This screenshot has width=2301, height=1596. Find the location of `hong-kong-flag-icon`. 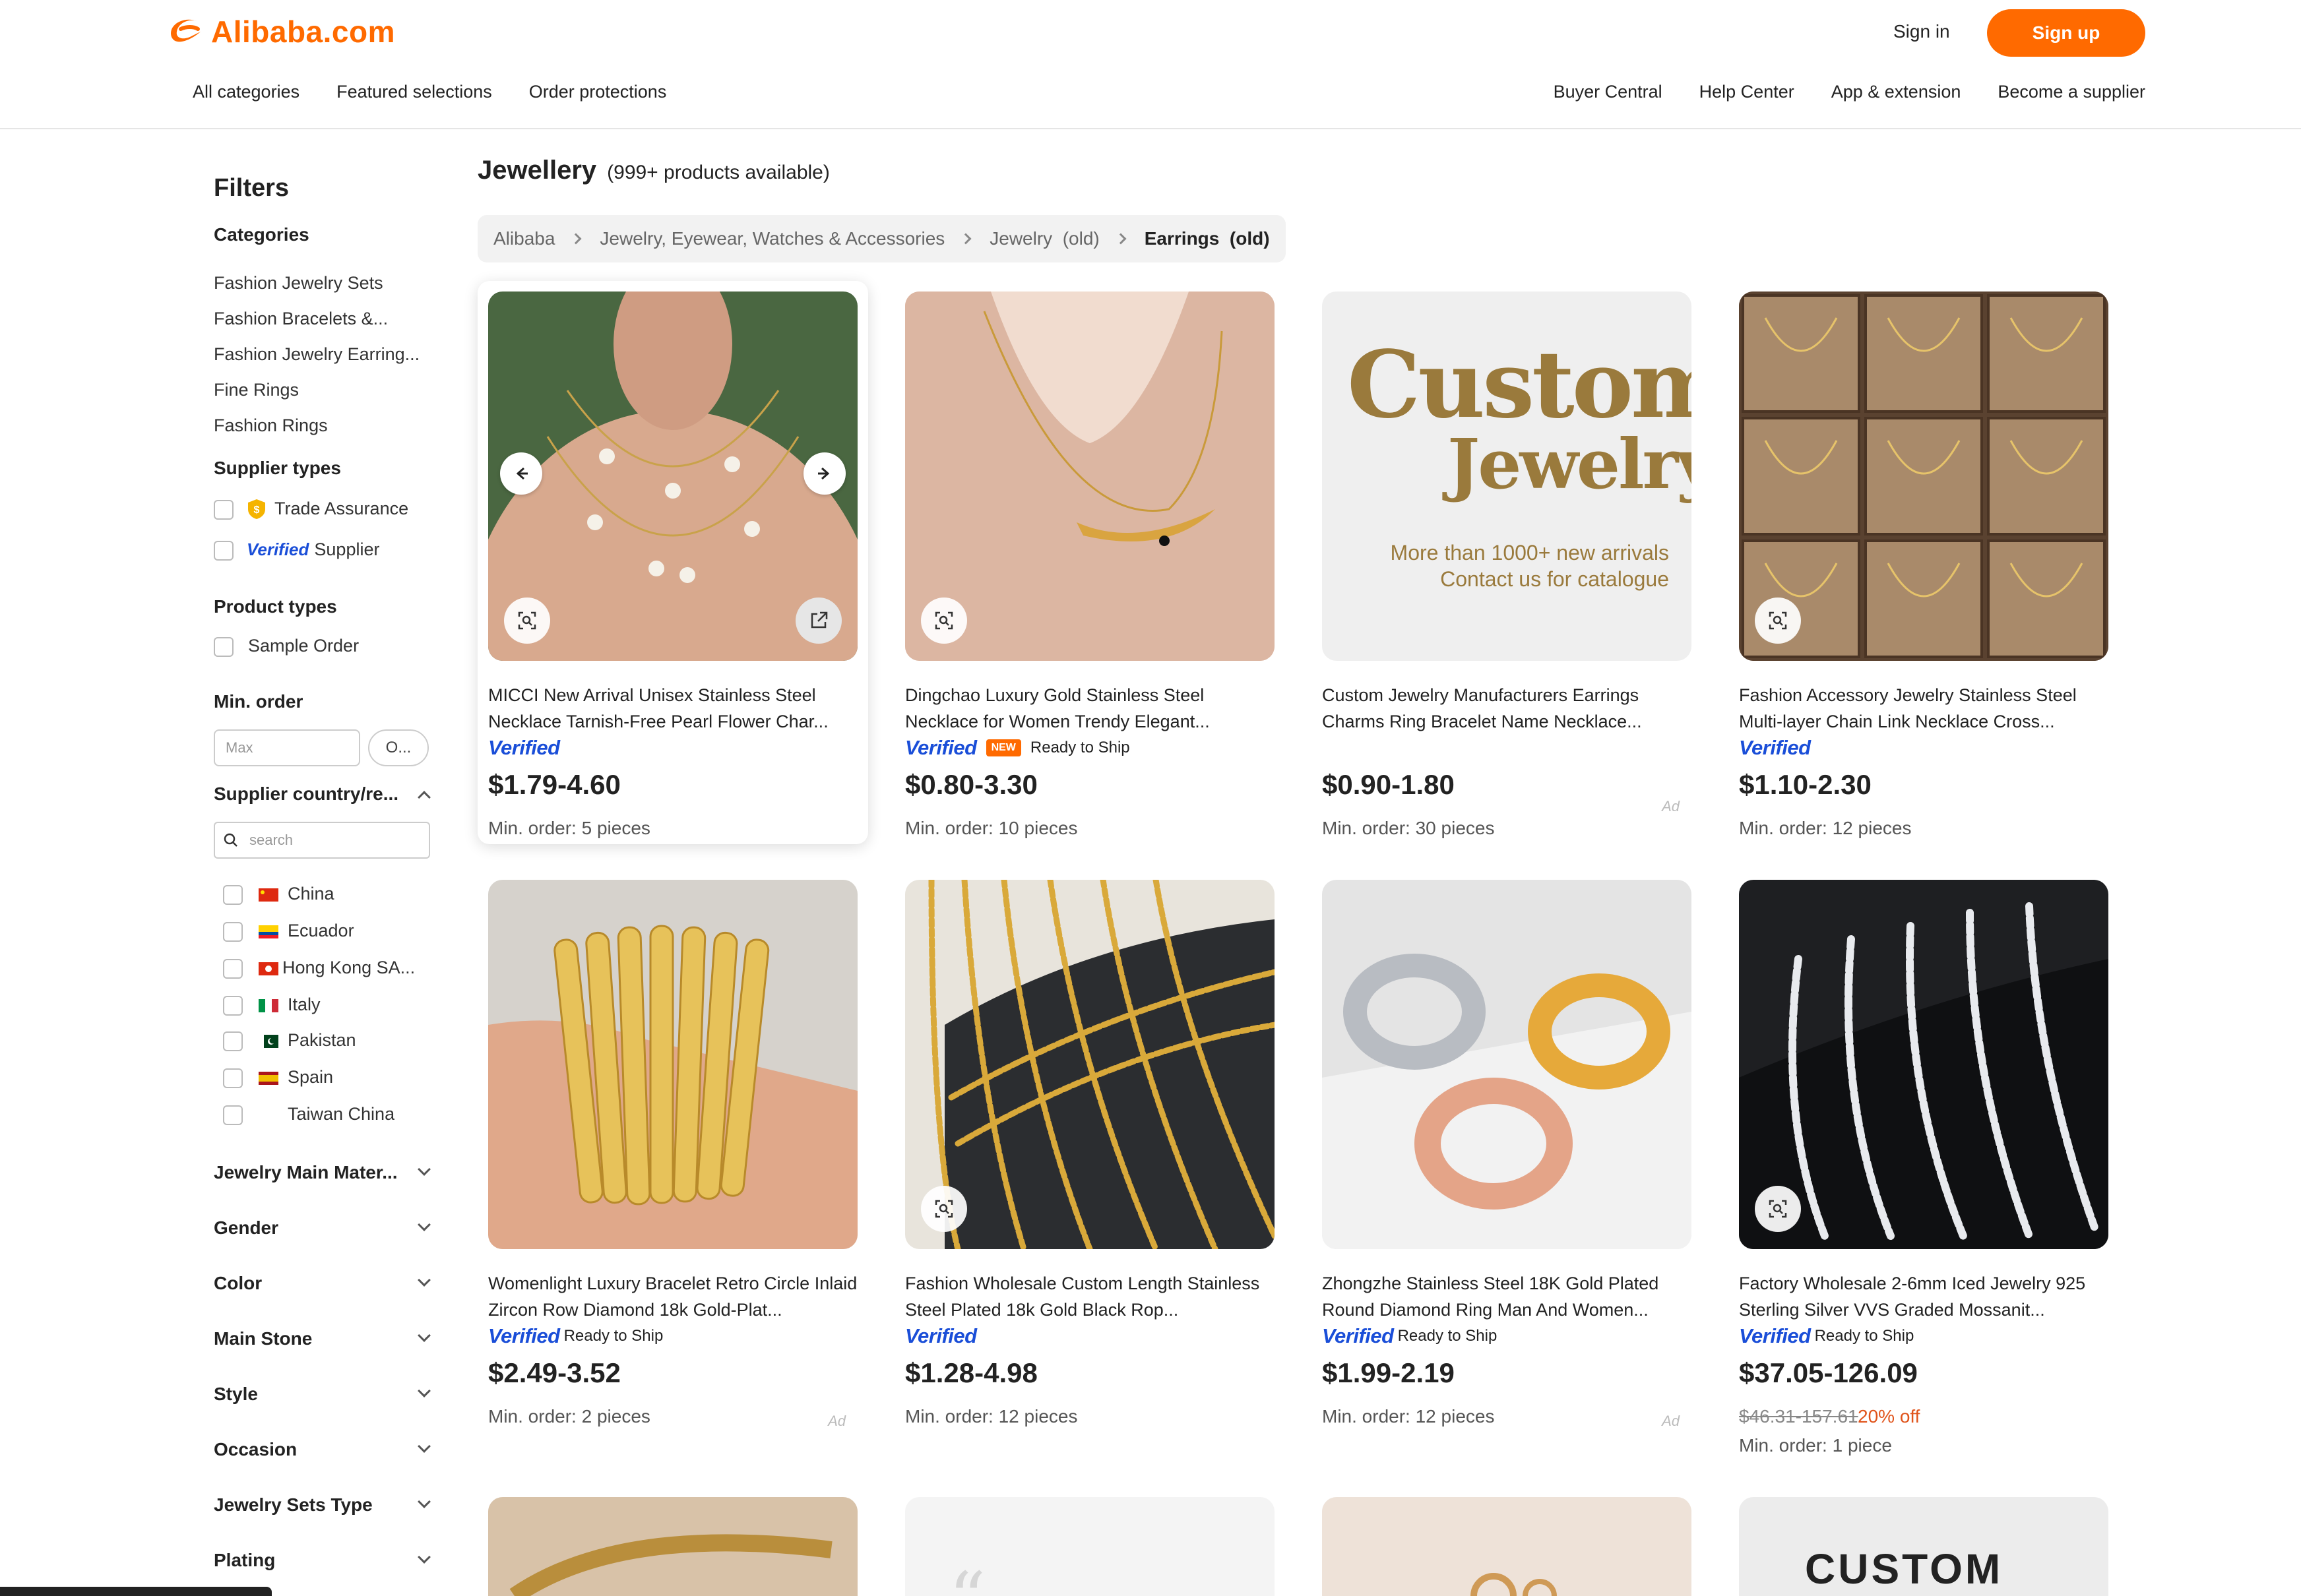

hong-kong-flag-icon is located at coordinates (269, 968).